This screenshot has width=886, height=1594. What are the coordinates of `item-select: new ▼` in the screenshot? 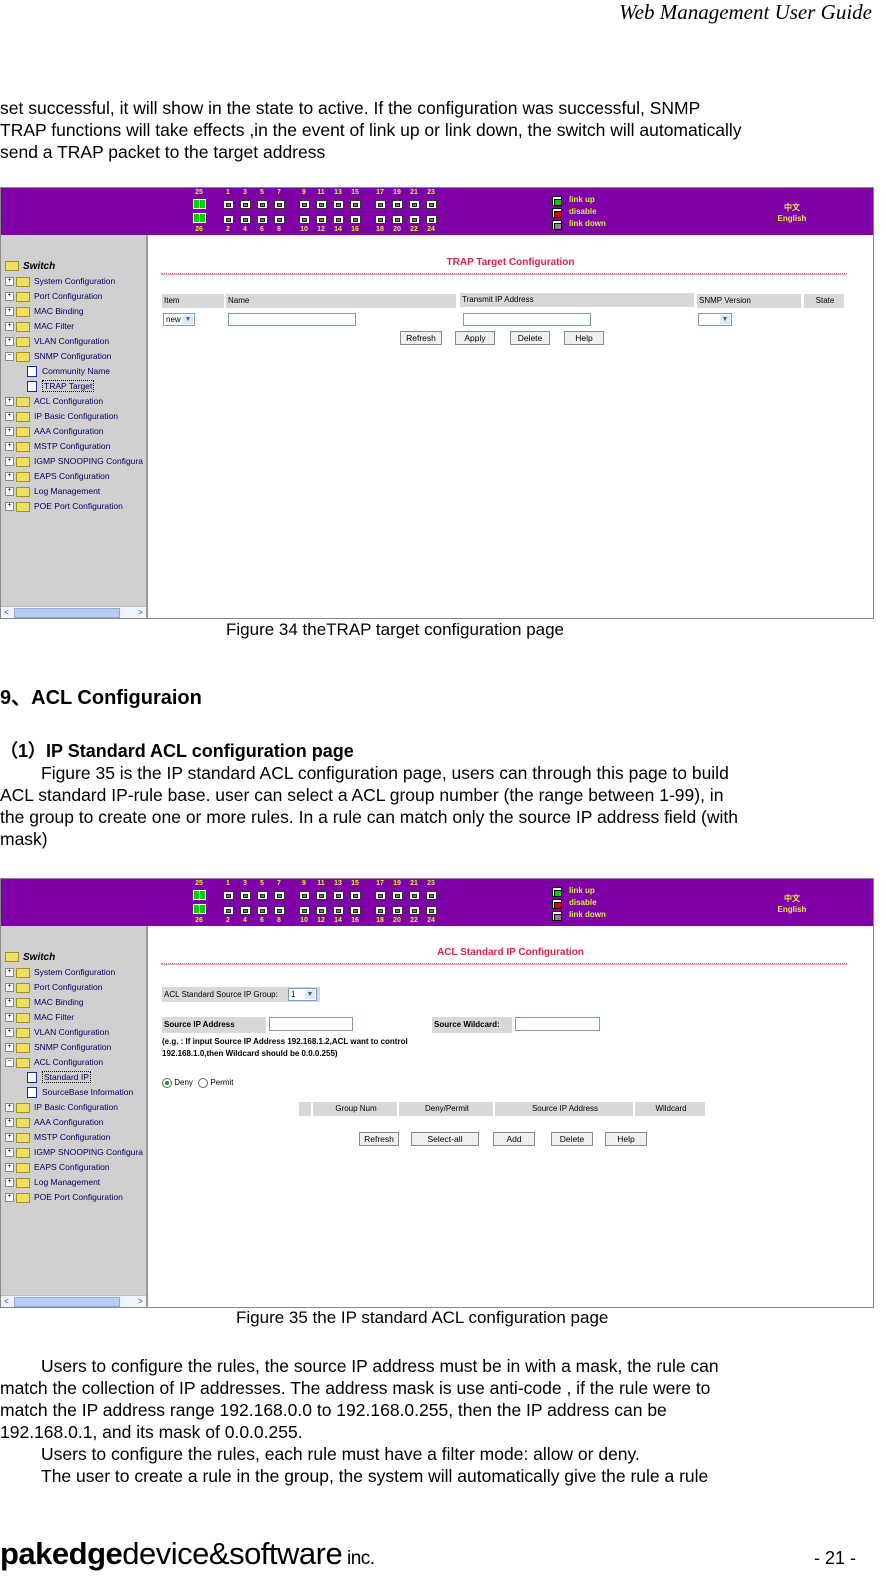 It's located at (179, 319).